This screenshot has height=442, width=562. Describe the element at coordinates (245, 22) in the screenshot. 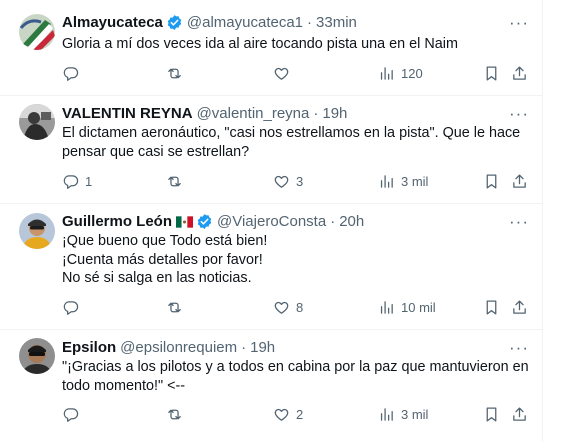

I see `handle: @almayucateca1` at that location.